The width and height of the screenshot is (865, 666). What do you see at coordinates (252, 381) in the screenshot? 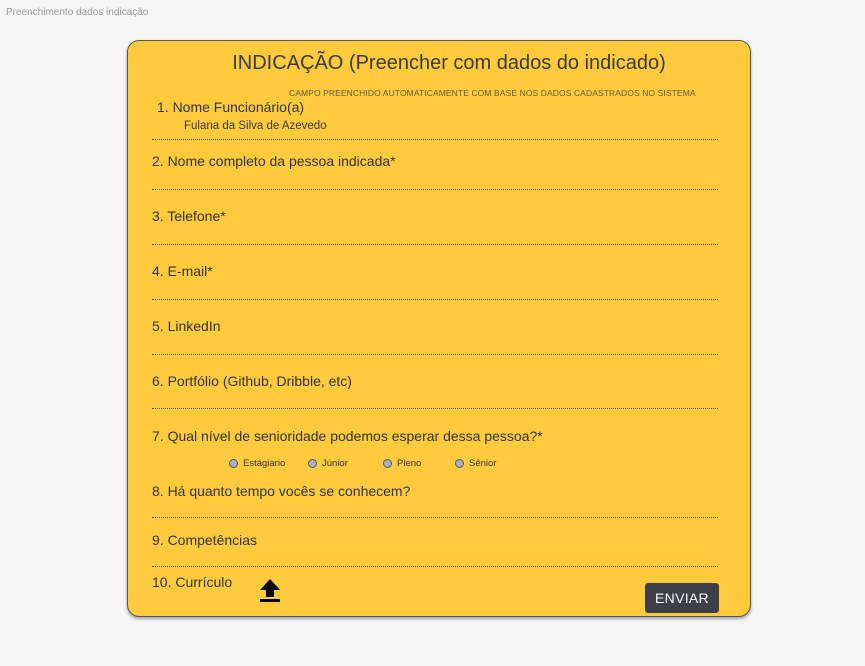
I see `field-label: 6. Portfólio (Github, Dribble, etc)` at bounding box center [252, 381].